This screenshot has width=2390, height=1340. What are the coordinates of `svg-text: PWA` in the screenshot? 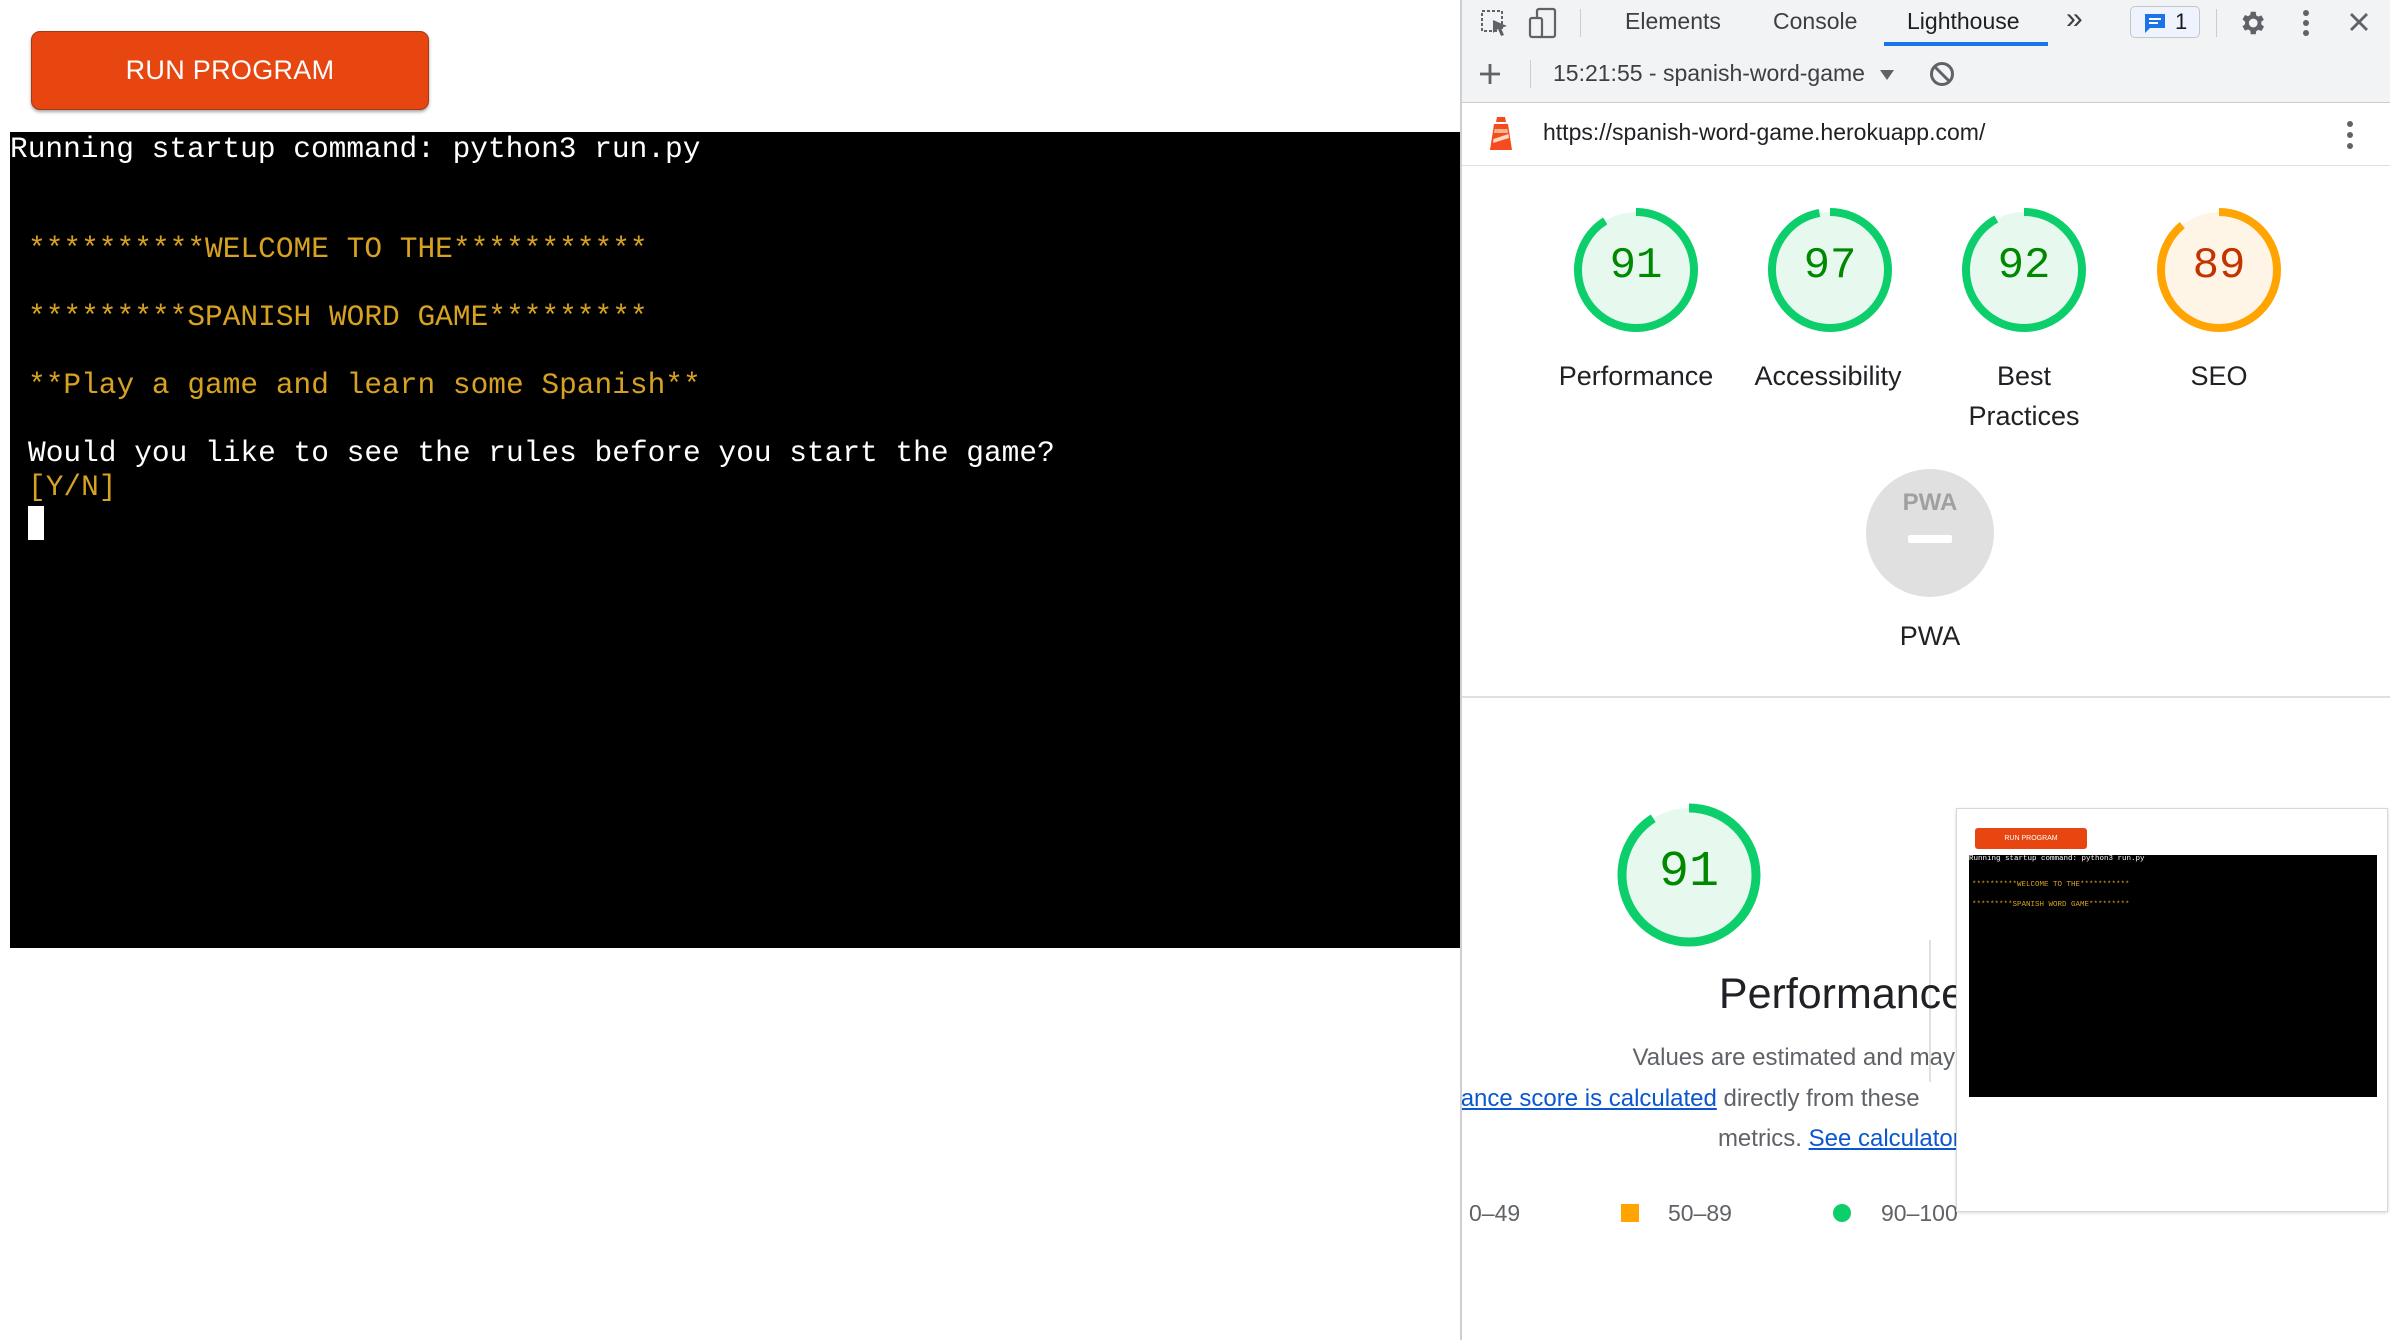 It's located at (1930, 502).